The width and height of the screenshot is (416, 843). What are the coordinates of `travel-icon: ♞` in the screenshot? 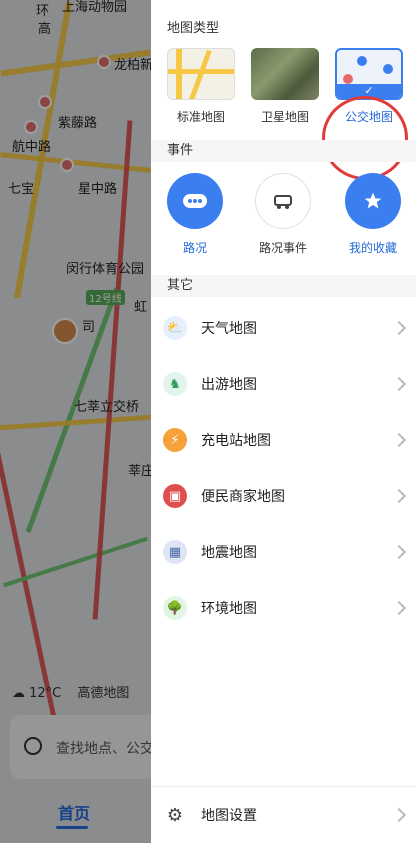 It's located at (175, 384).